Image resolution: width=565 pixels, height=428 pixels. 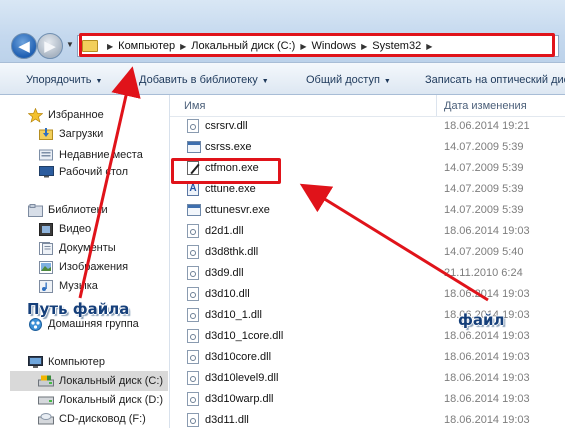 I want to click on file-row: cttunesvr.exe 14.07.2009 5:39, so click(x=367, y=210).